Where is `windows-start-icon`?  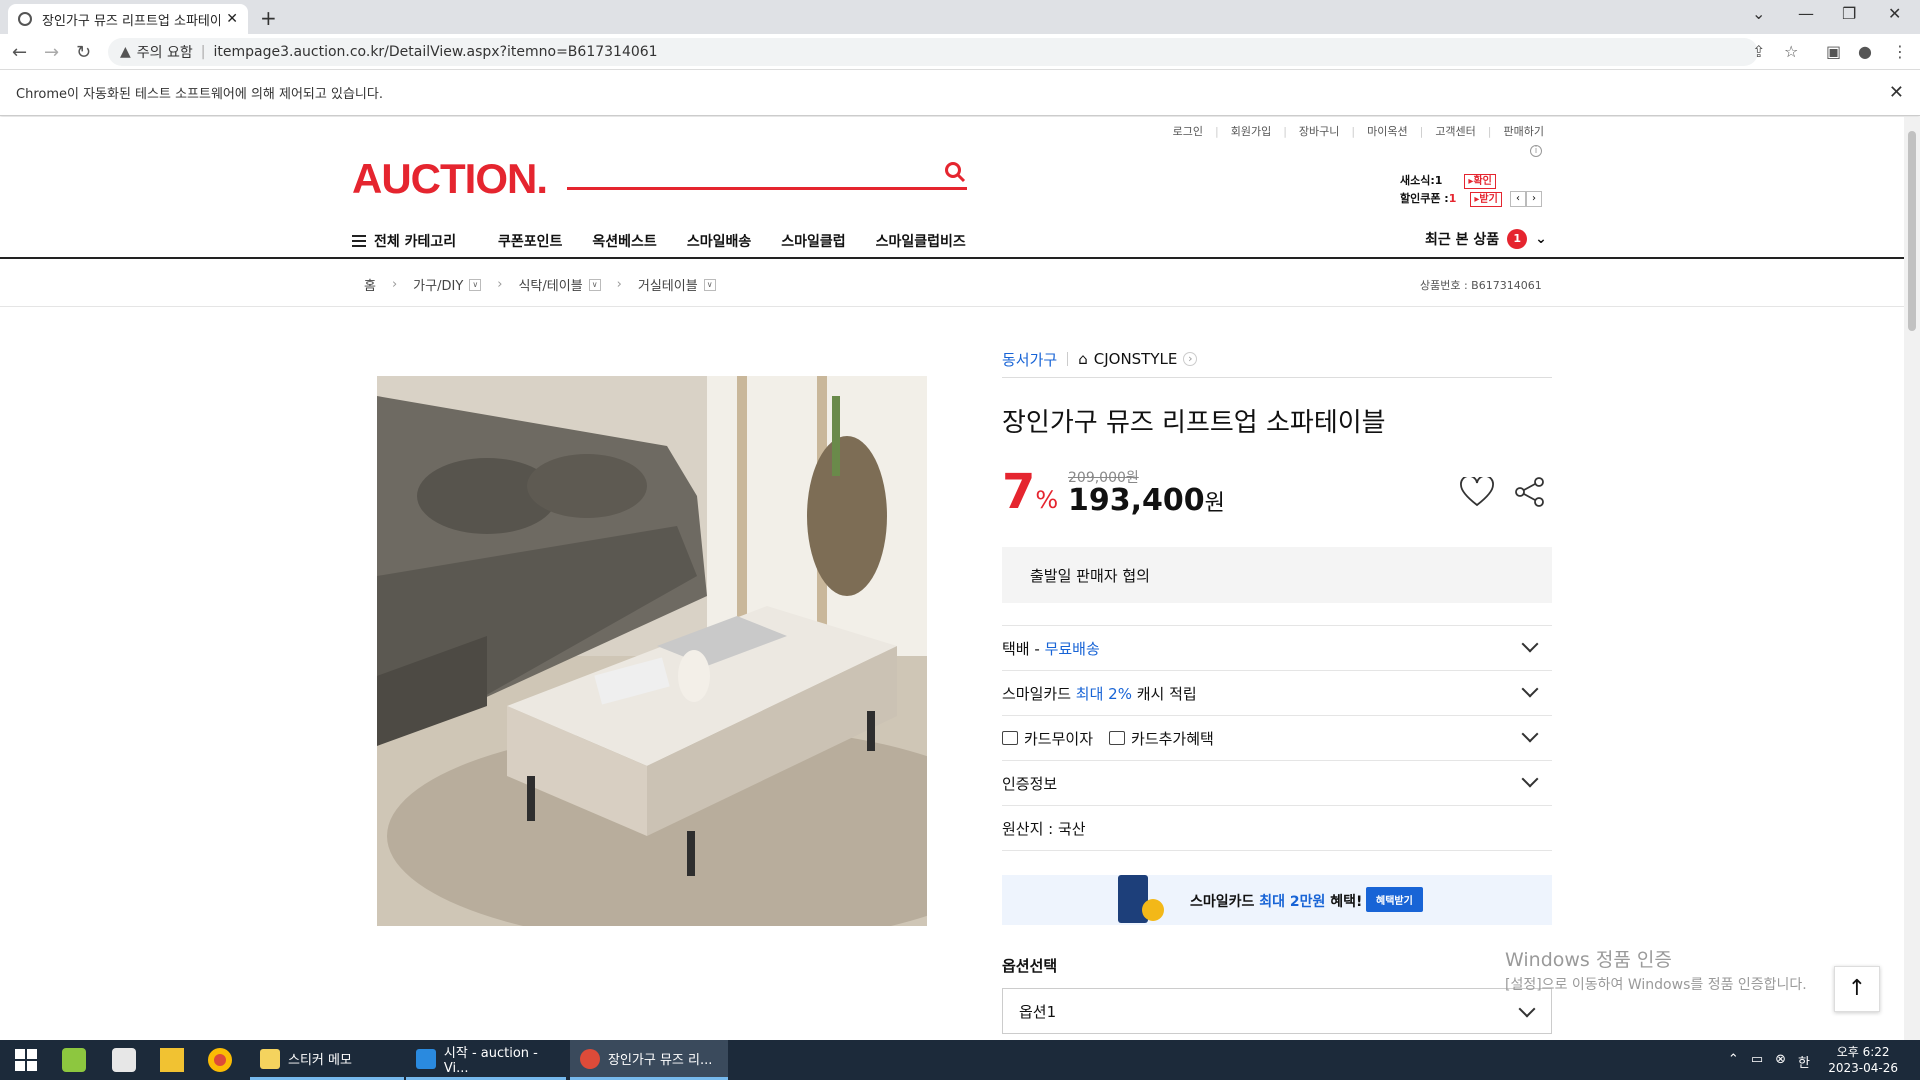
windows-start-icon is located at coordinates (26, 1060).